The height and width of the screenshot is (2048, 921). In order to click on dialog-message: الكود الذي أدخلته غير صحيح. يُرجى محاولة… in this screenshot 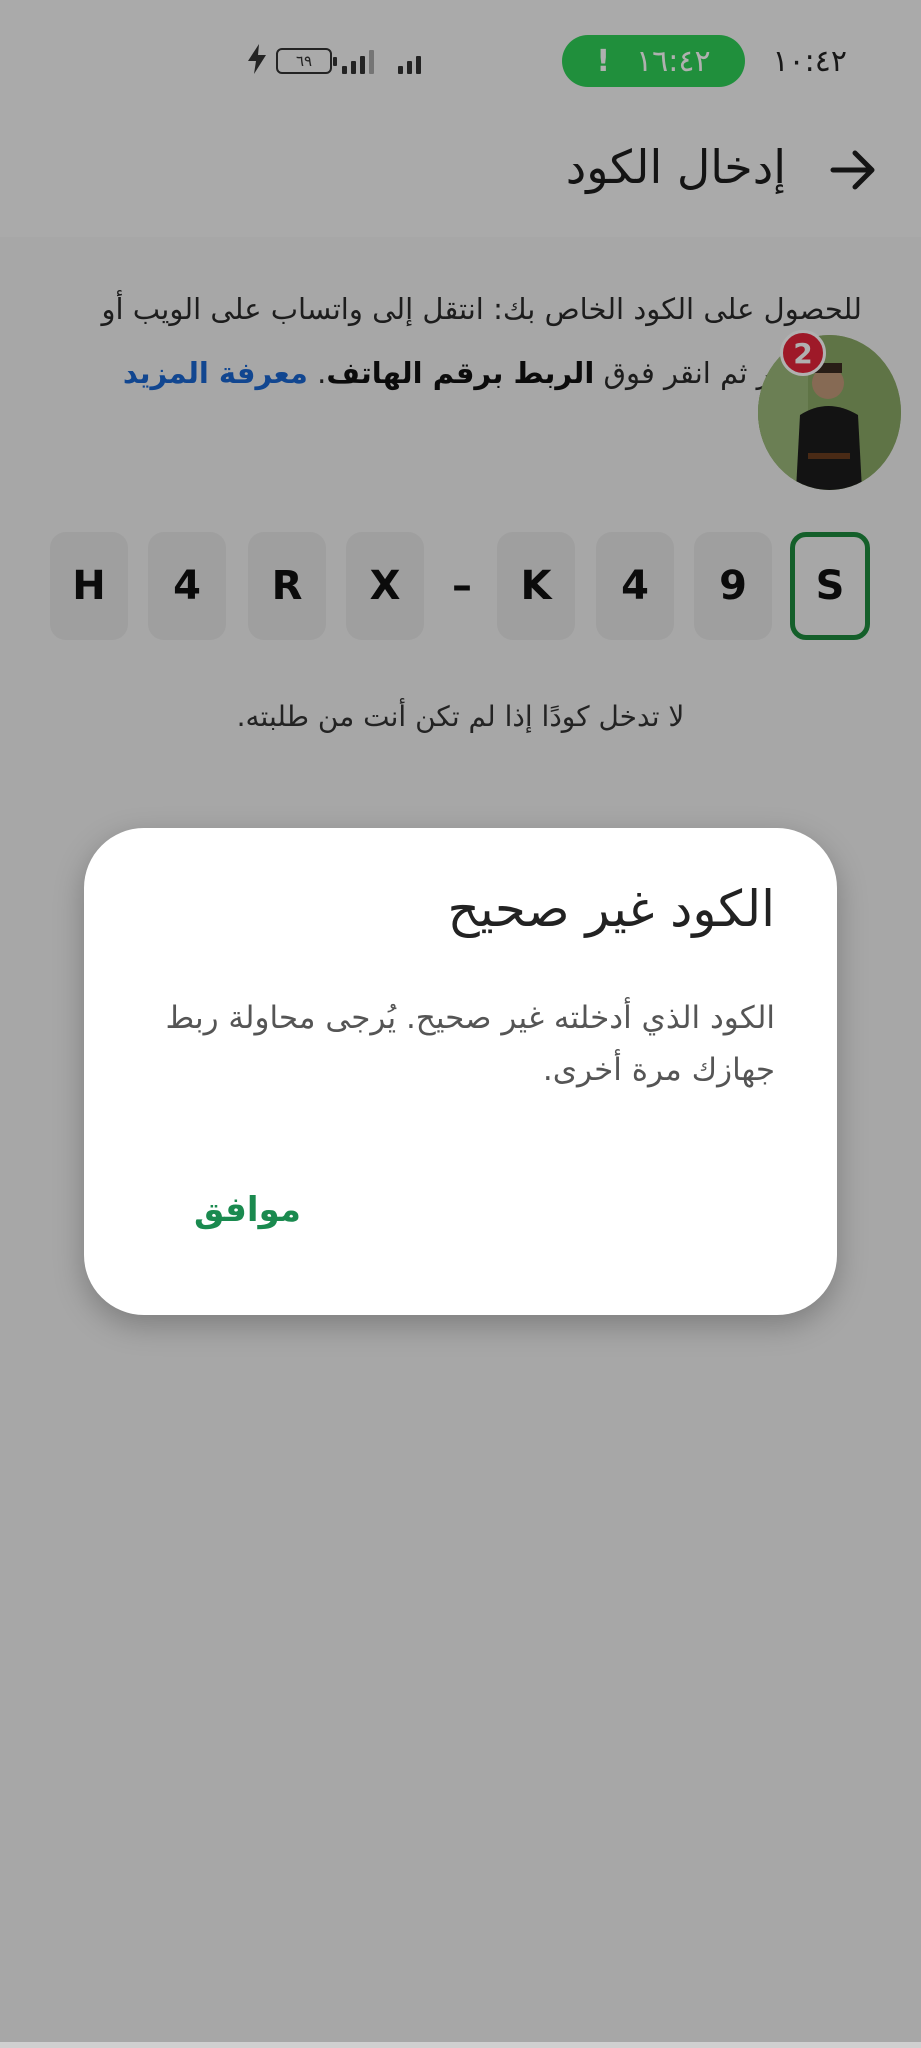, I will do `click(470, 1044)`.